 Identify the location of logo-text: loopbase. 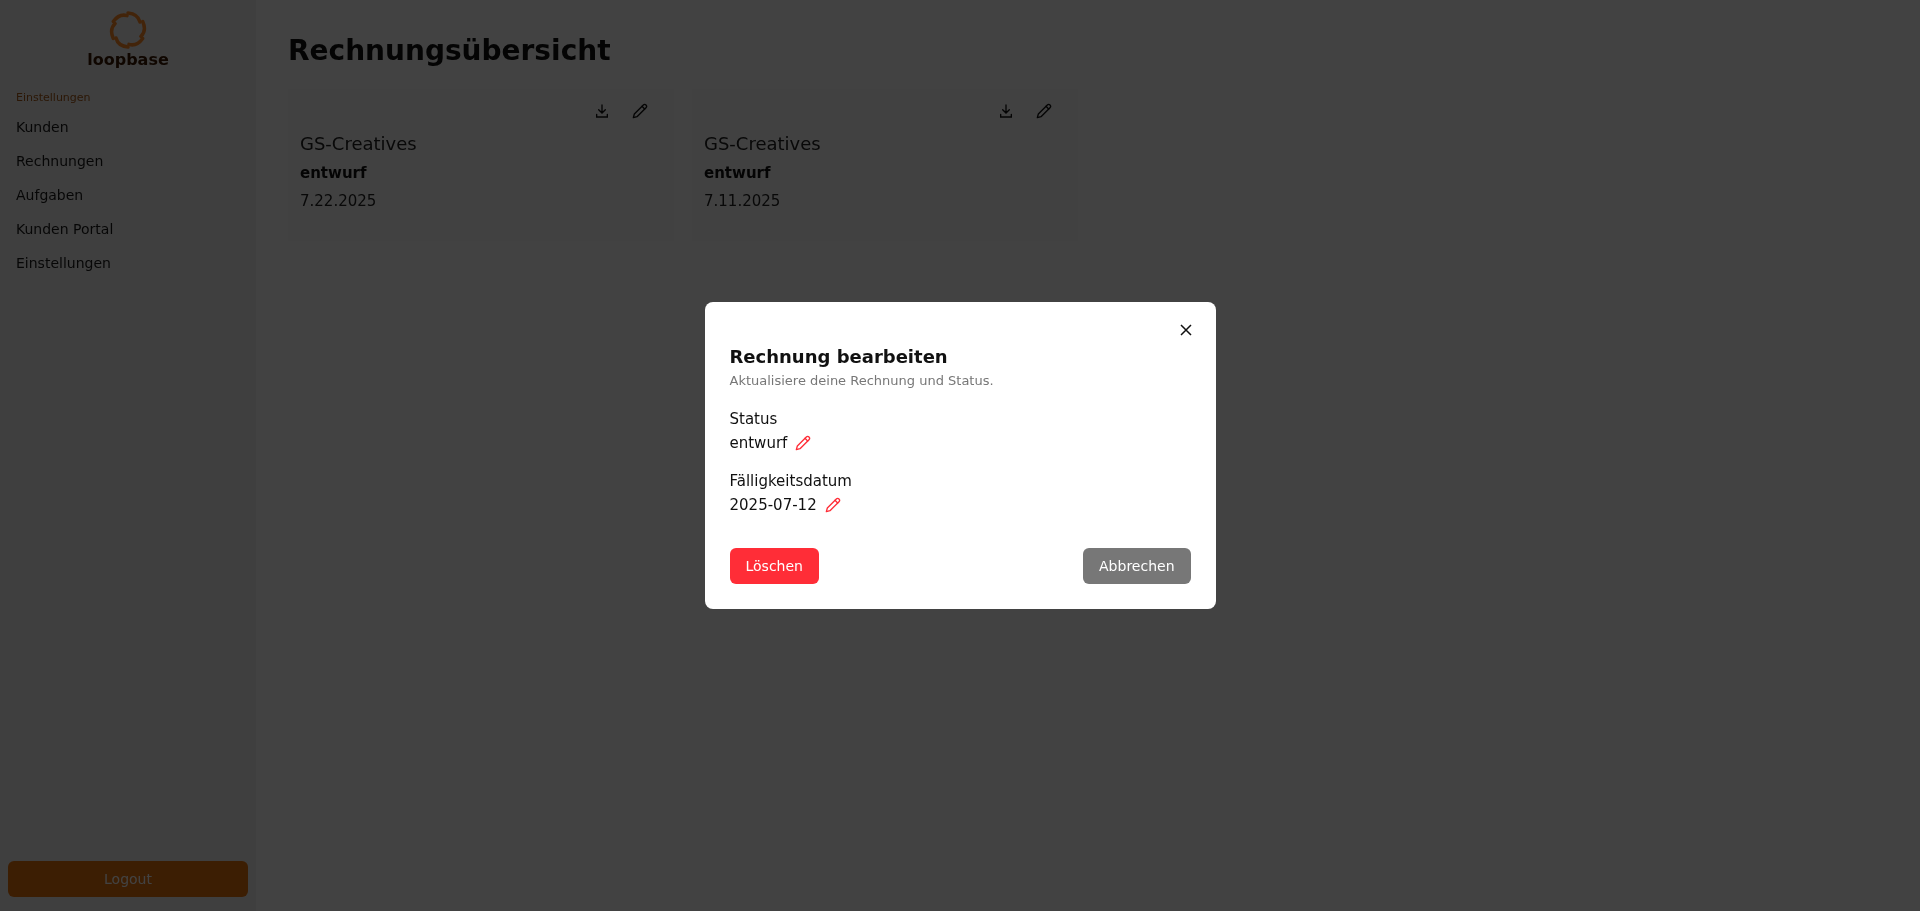
(128, 59).